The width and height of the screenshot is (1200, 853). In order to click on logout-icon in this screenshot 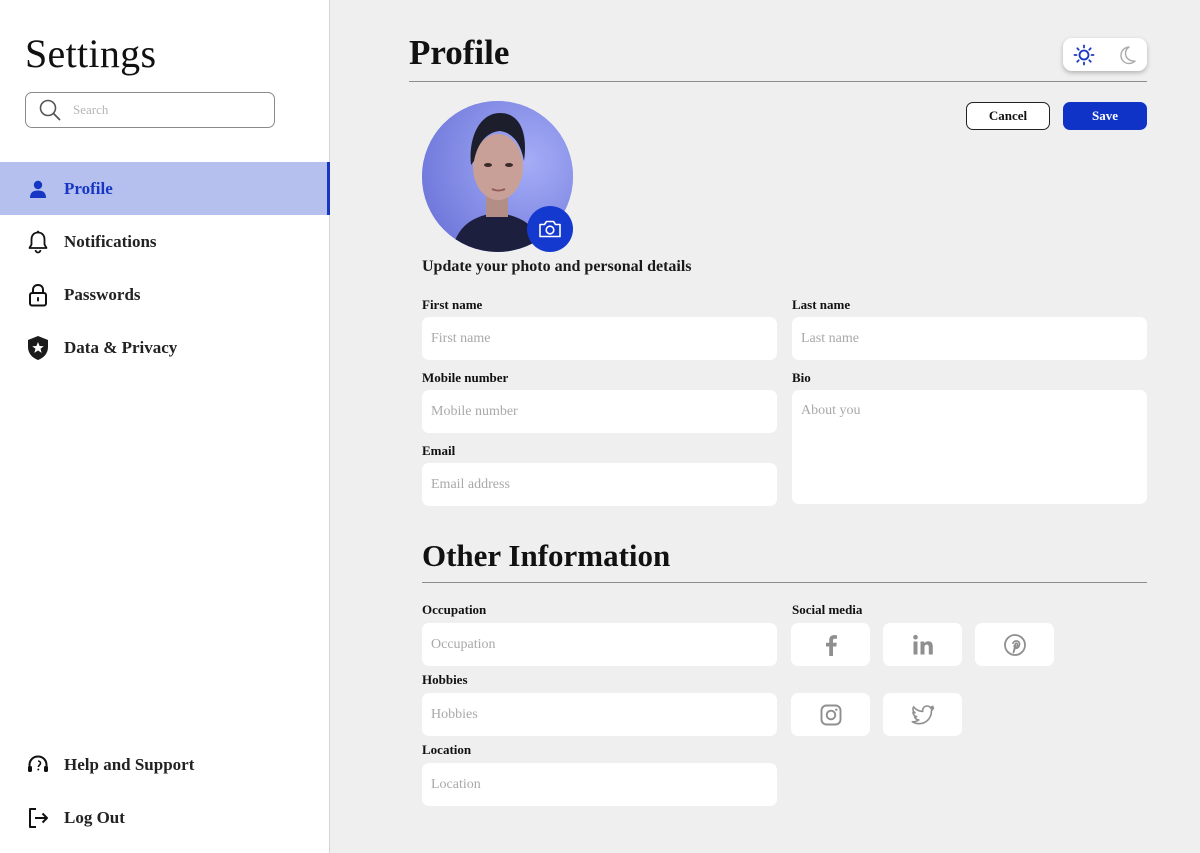, I will do `click(38, 818)`.